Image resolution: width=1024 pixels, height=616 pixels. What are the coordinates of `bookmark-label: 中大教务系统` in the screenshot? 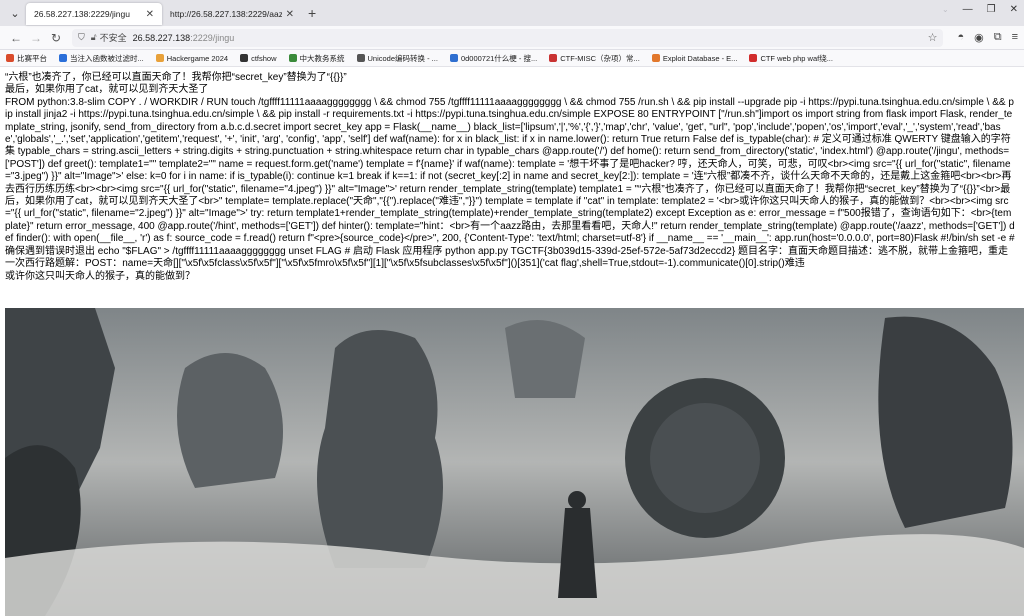 It's located at (322, 58).